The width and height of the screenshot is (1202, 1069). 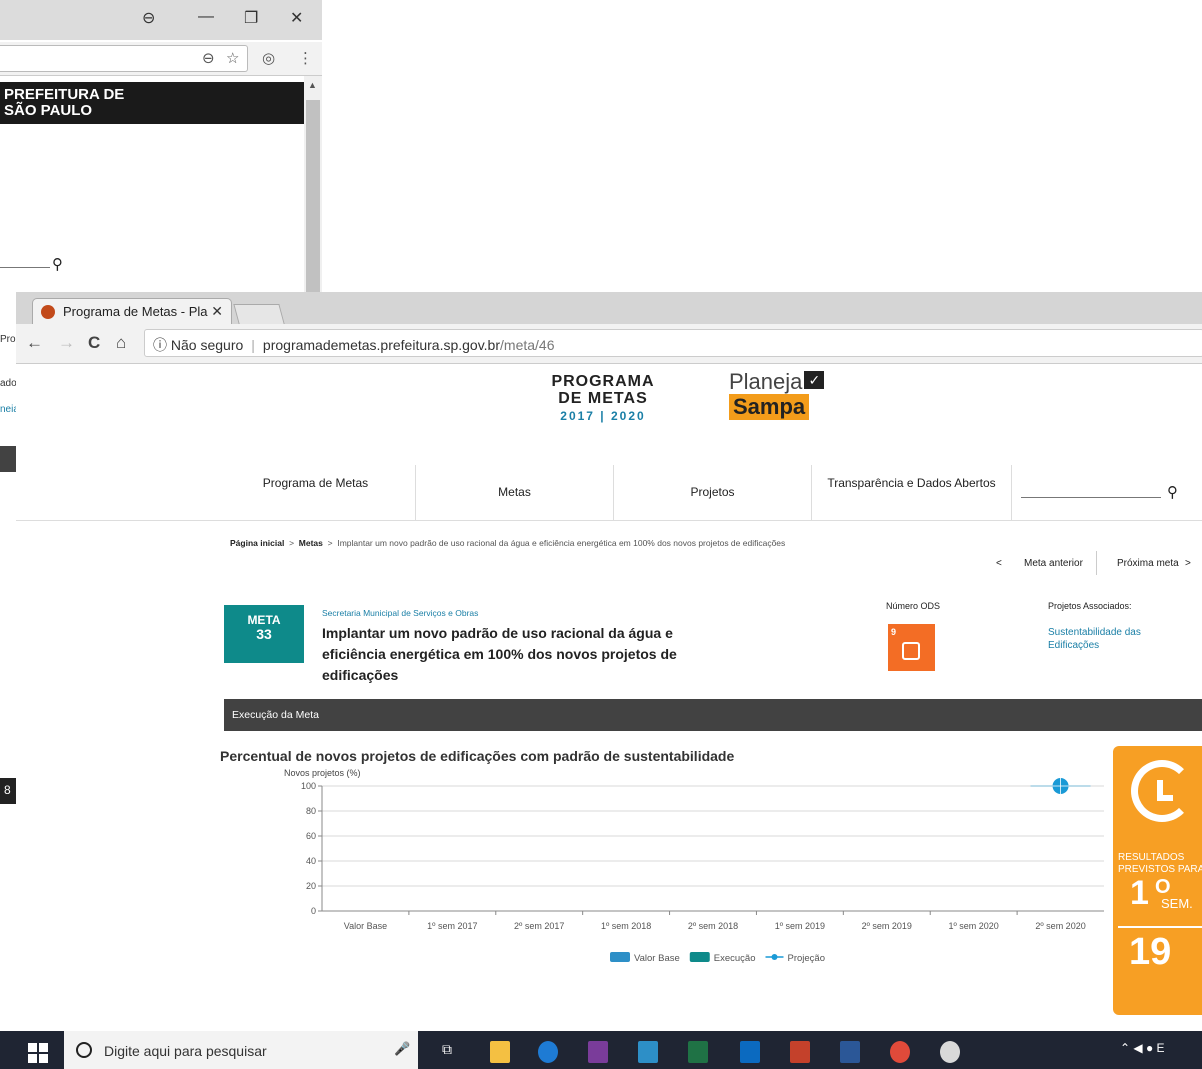 What do you see at coordinates (308, 786) in the screenshot?
I see `y-tick-label: 100` at bounding box center [308, 786].